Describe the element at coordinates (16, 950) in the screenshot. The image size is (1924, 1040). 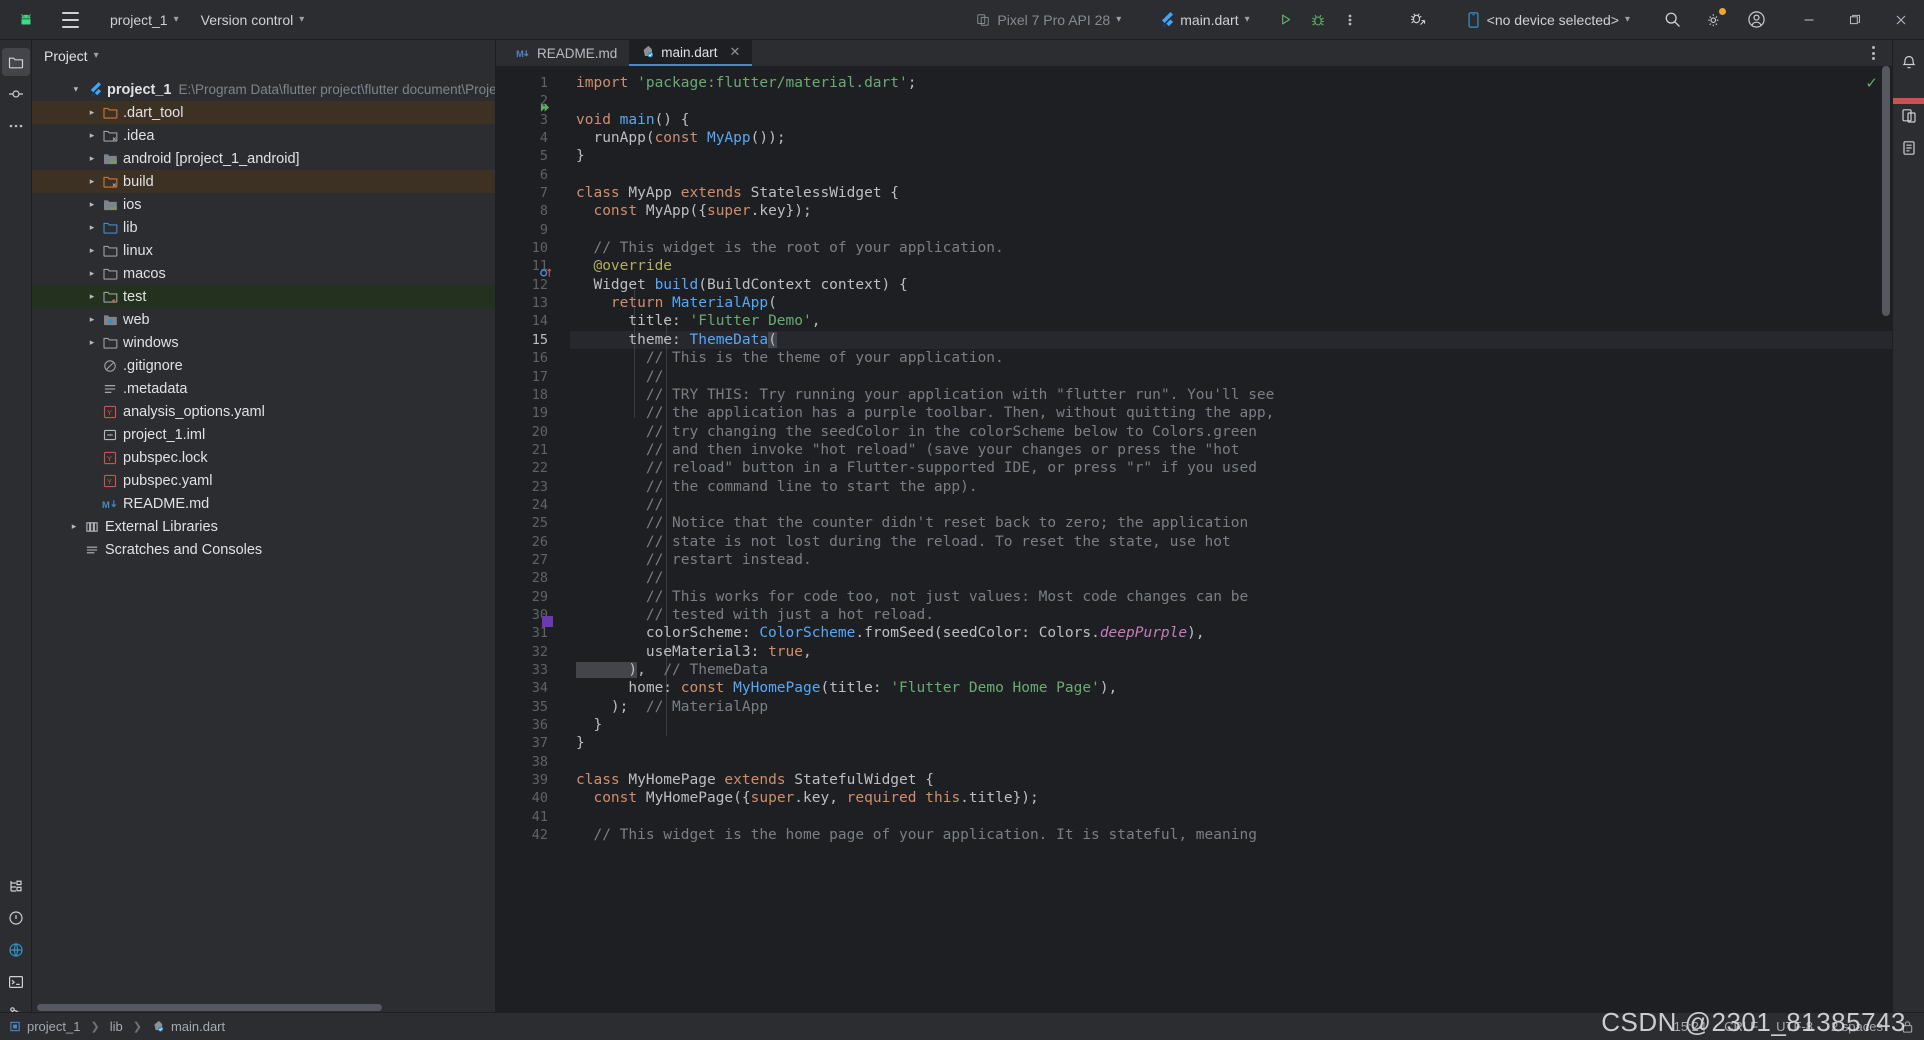
I see `services-tool-icon` at that location.